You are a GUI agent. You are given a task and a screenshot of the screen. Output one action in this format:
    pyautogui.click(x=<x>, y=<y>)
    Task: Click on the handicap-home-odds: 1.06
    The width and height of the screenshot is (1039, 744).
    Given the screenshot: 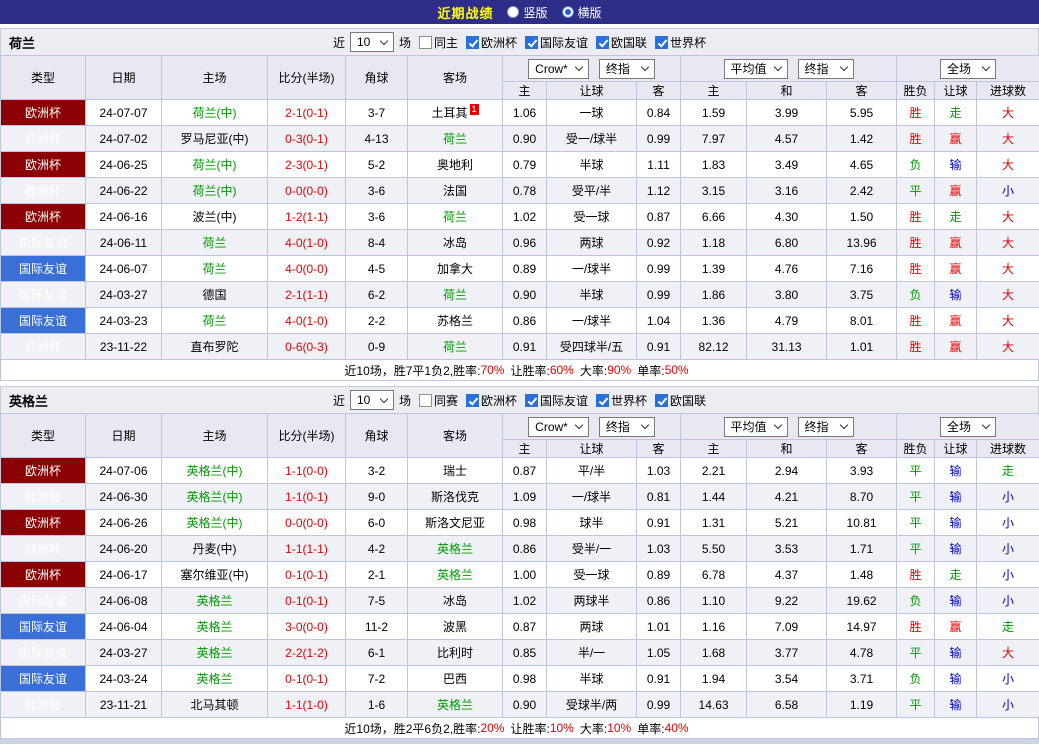 What is the action you would take?
    pyautogui.click(x=524, y=112)
    